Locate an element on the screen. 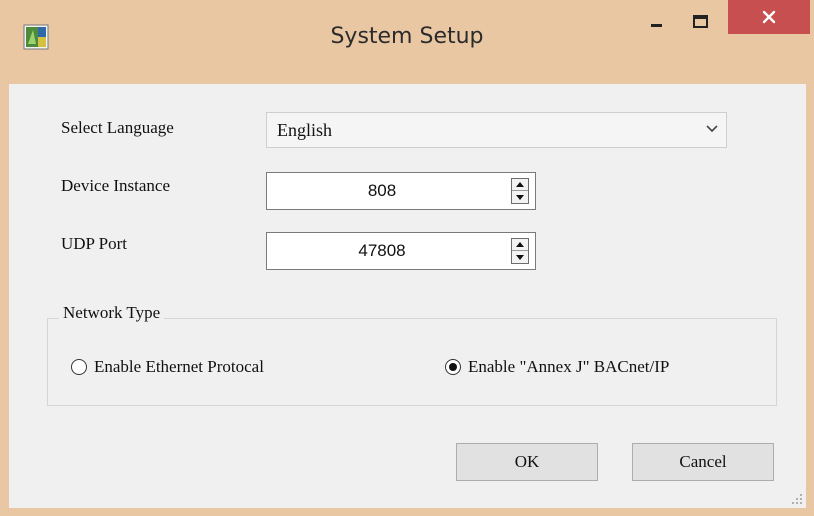  udp-port-label: UDP Port is located at coordinates (94, 243).